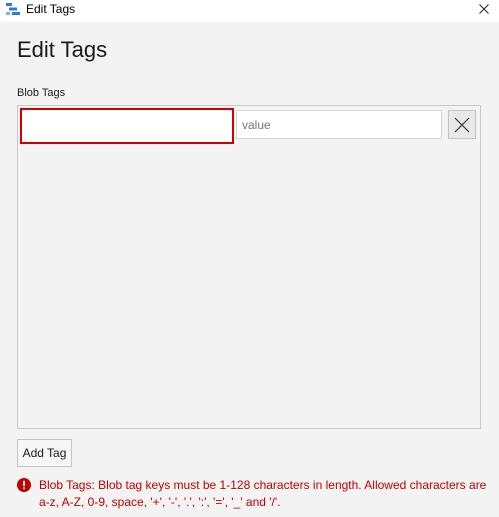  What do you see at coordinates (339, 124) in the screenshot?
I see `tag-value-input` at bounding box center [339, 124].